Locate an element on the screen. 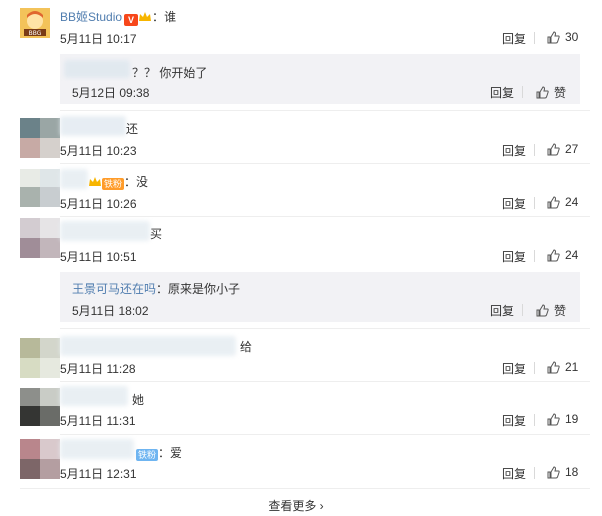  like-button: 18 is located at coordinates (562, 472).